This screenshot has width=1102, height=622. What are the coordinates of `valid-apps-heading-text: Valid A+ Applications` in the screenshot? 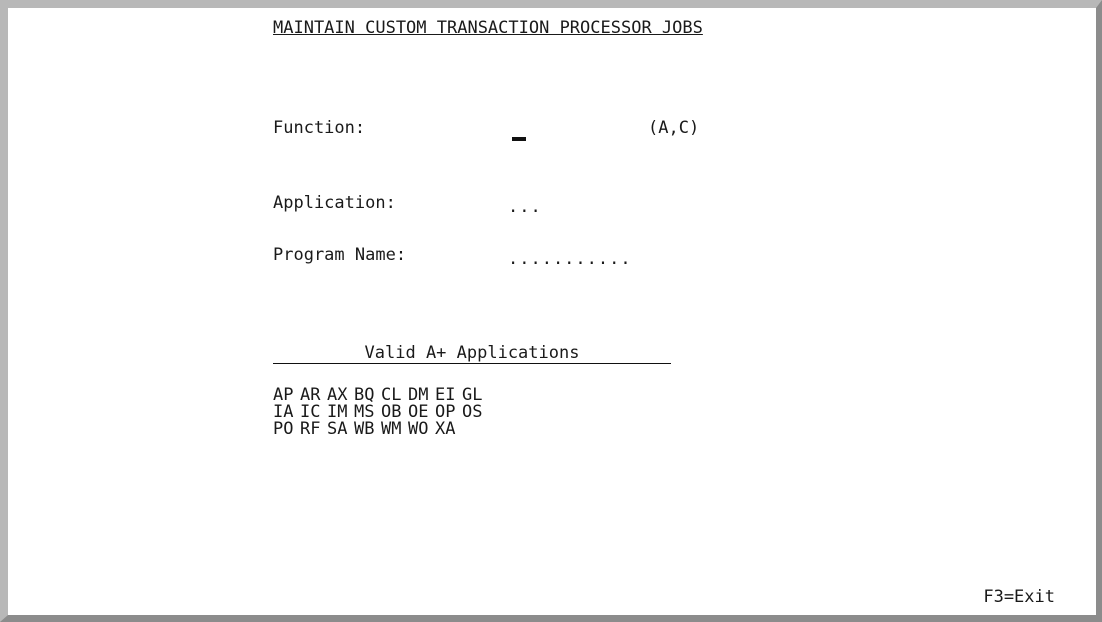 It's located at (472, 353).